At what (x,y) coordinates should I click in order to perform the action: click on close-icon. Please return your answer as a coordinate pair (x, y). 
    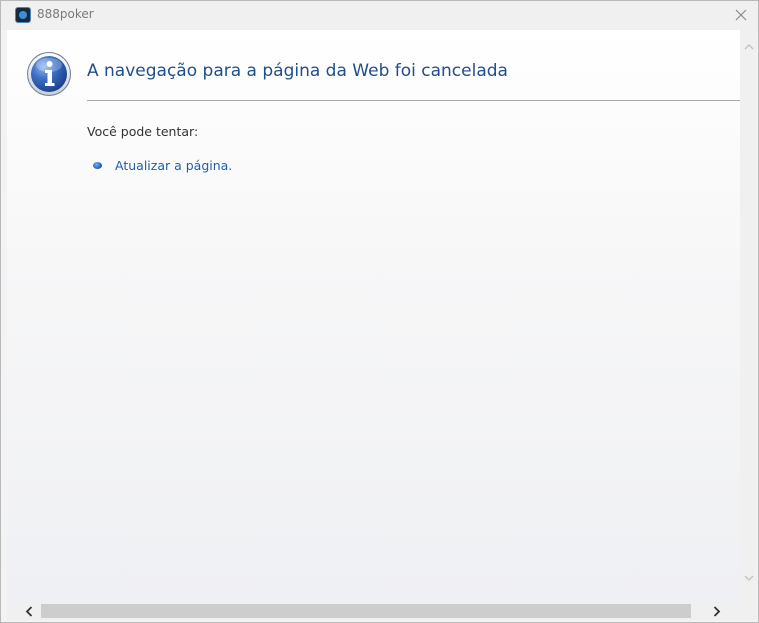
    Looking at the image, I should click on (741, 15).